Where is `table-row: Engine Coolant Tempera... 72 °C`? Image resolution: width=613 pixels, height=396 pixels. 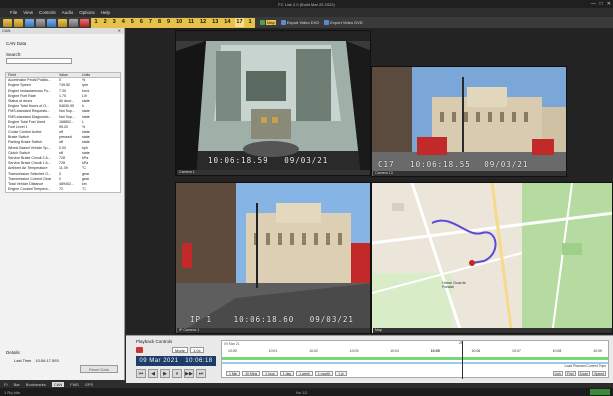
table-row: Engine Coolant Tempera... 72 °C is located at coordinates (63, 189).